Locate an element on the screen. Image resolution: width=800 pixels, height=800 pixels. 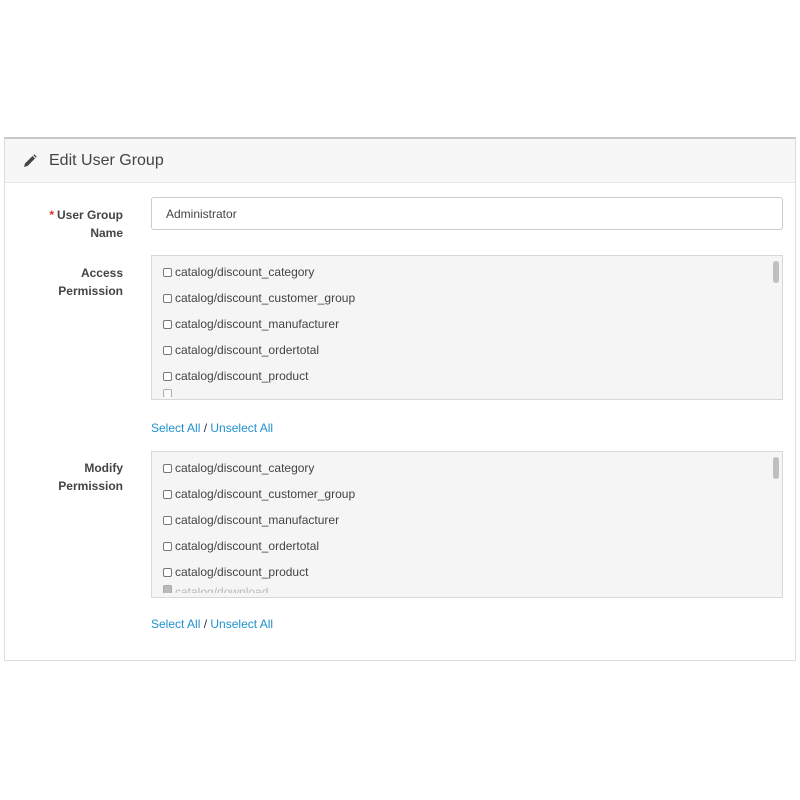
panel-title: Edit User Group is located at coordinates (106, 160).